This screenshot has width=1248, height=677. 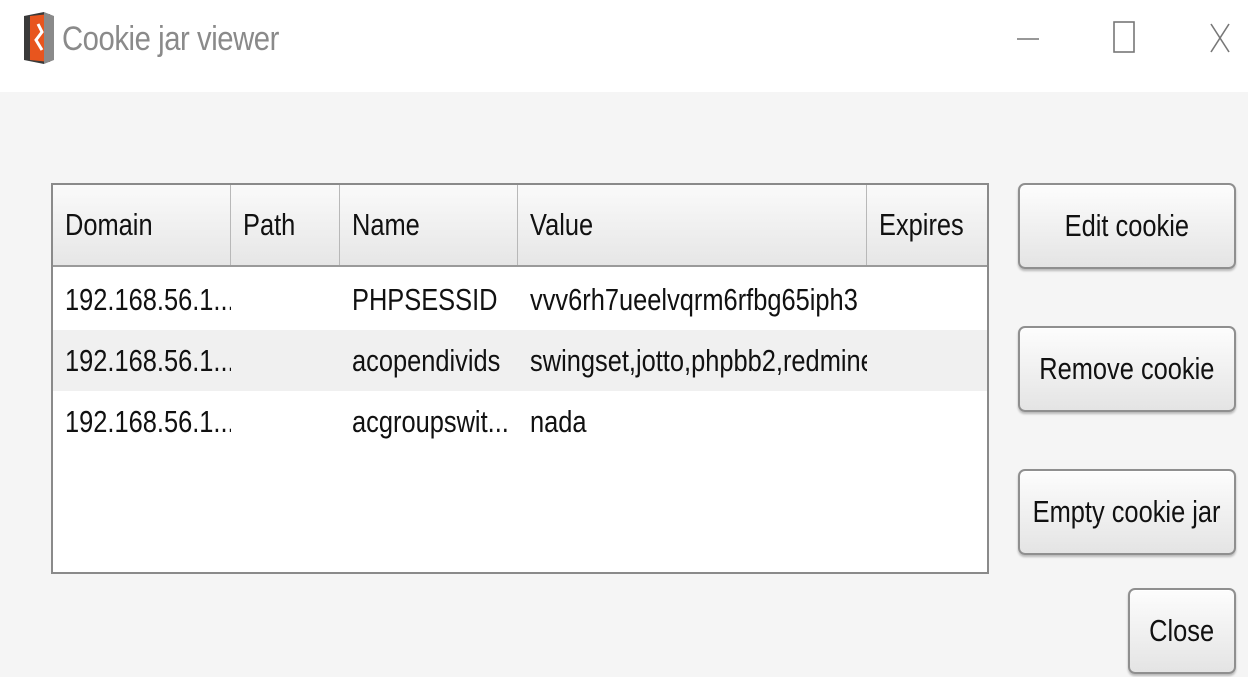 I want to click on column-header-name: Name, so click(x=429, y=225).